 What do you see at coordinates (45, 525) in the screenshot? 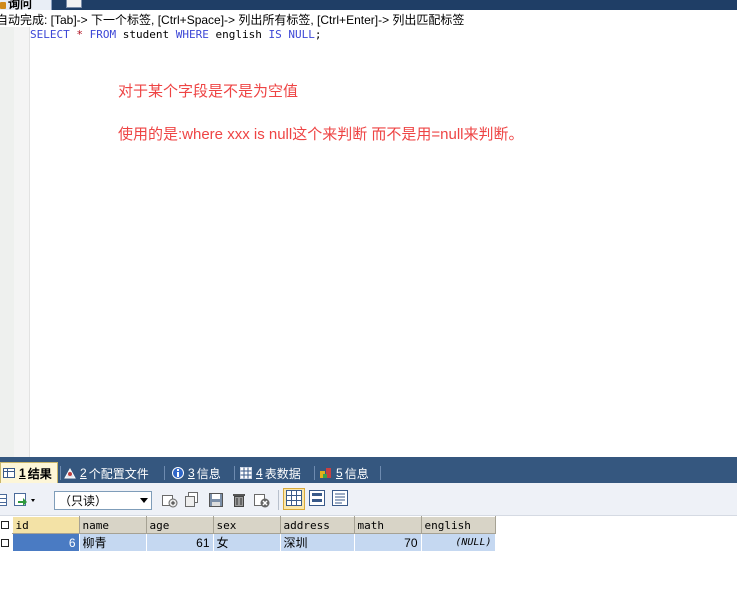
I see `column-header-id: id` at bounding box center [45, 525].